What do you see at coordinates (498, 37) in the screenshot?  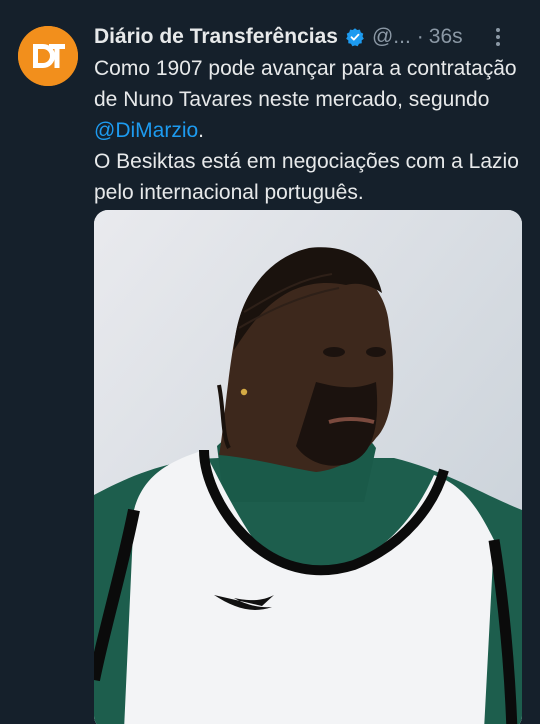 I see `more-options-icon` at bounding box center [498, 37].